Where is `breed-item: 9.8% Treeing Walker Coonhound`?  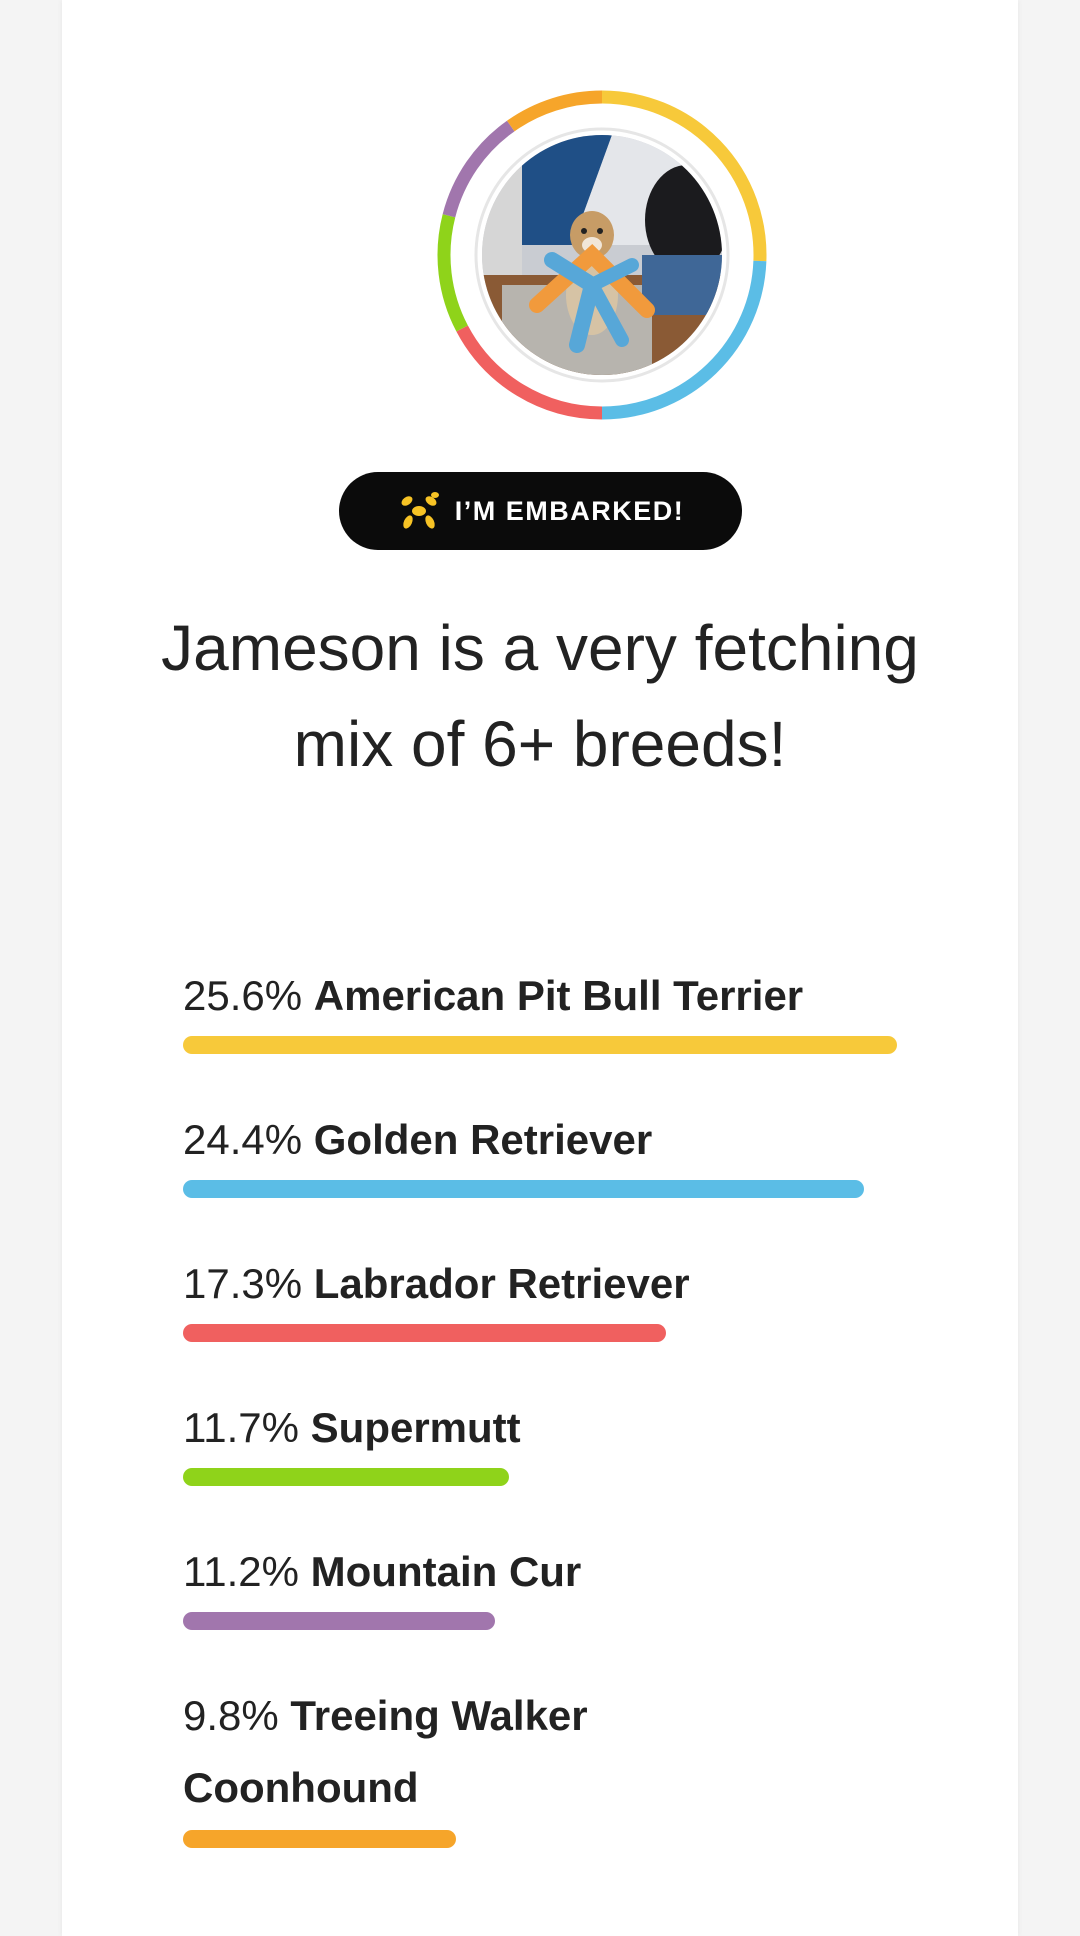
breed-item: 9.8% Treeing Walker Coonhound is located at coordinates (563, 1764).